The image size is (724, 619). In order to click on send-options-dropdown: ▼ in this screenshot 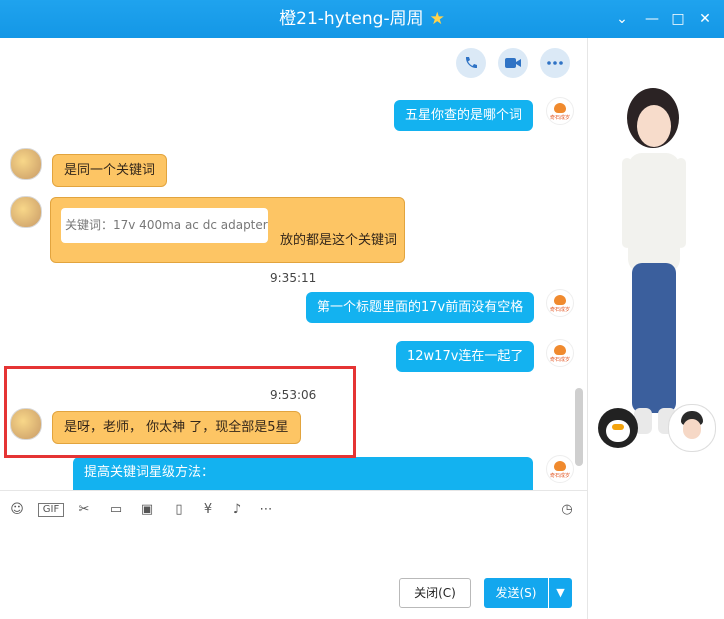, I will do `click(560, 593)`.